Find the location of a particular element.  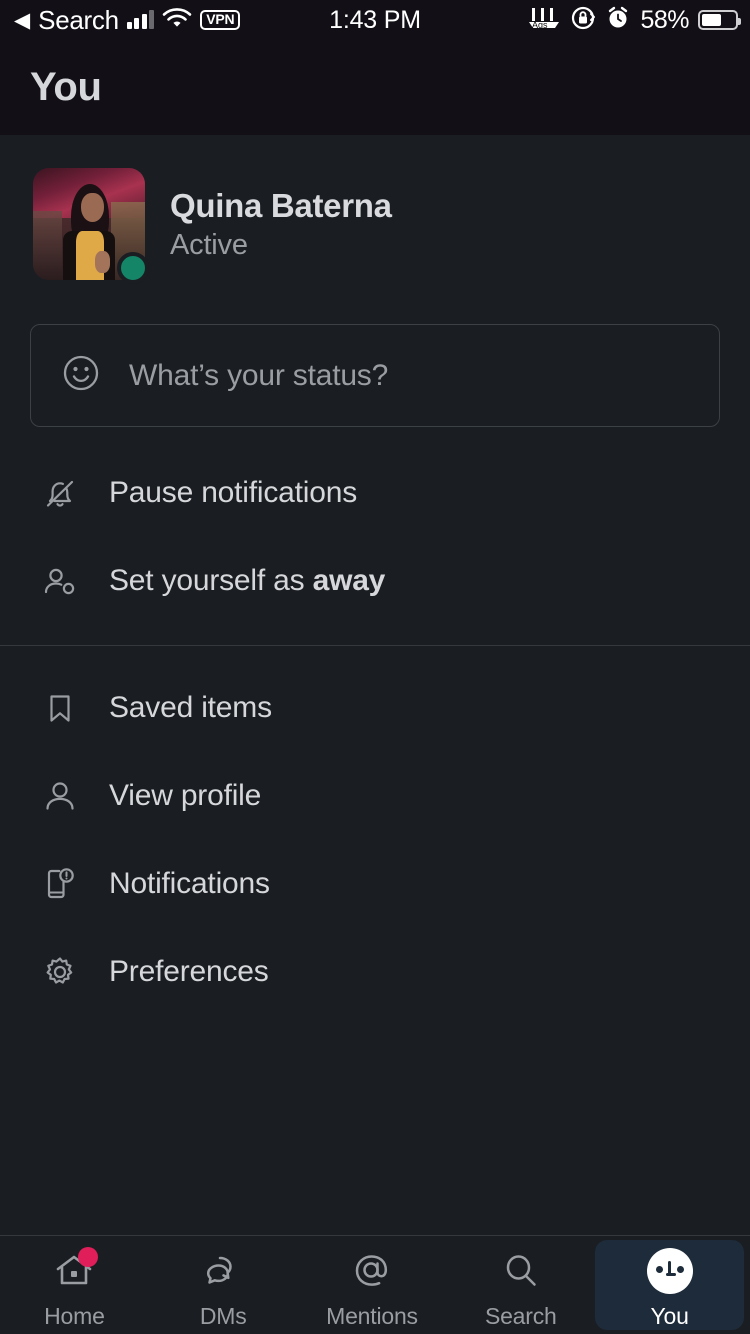

app-indicators-icon: Ags is located at coordinates (544, 20).